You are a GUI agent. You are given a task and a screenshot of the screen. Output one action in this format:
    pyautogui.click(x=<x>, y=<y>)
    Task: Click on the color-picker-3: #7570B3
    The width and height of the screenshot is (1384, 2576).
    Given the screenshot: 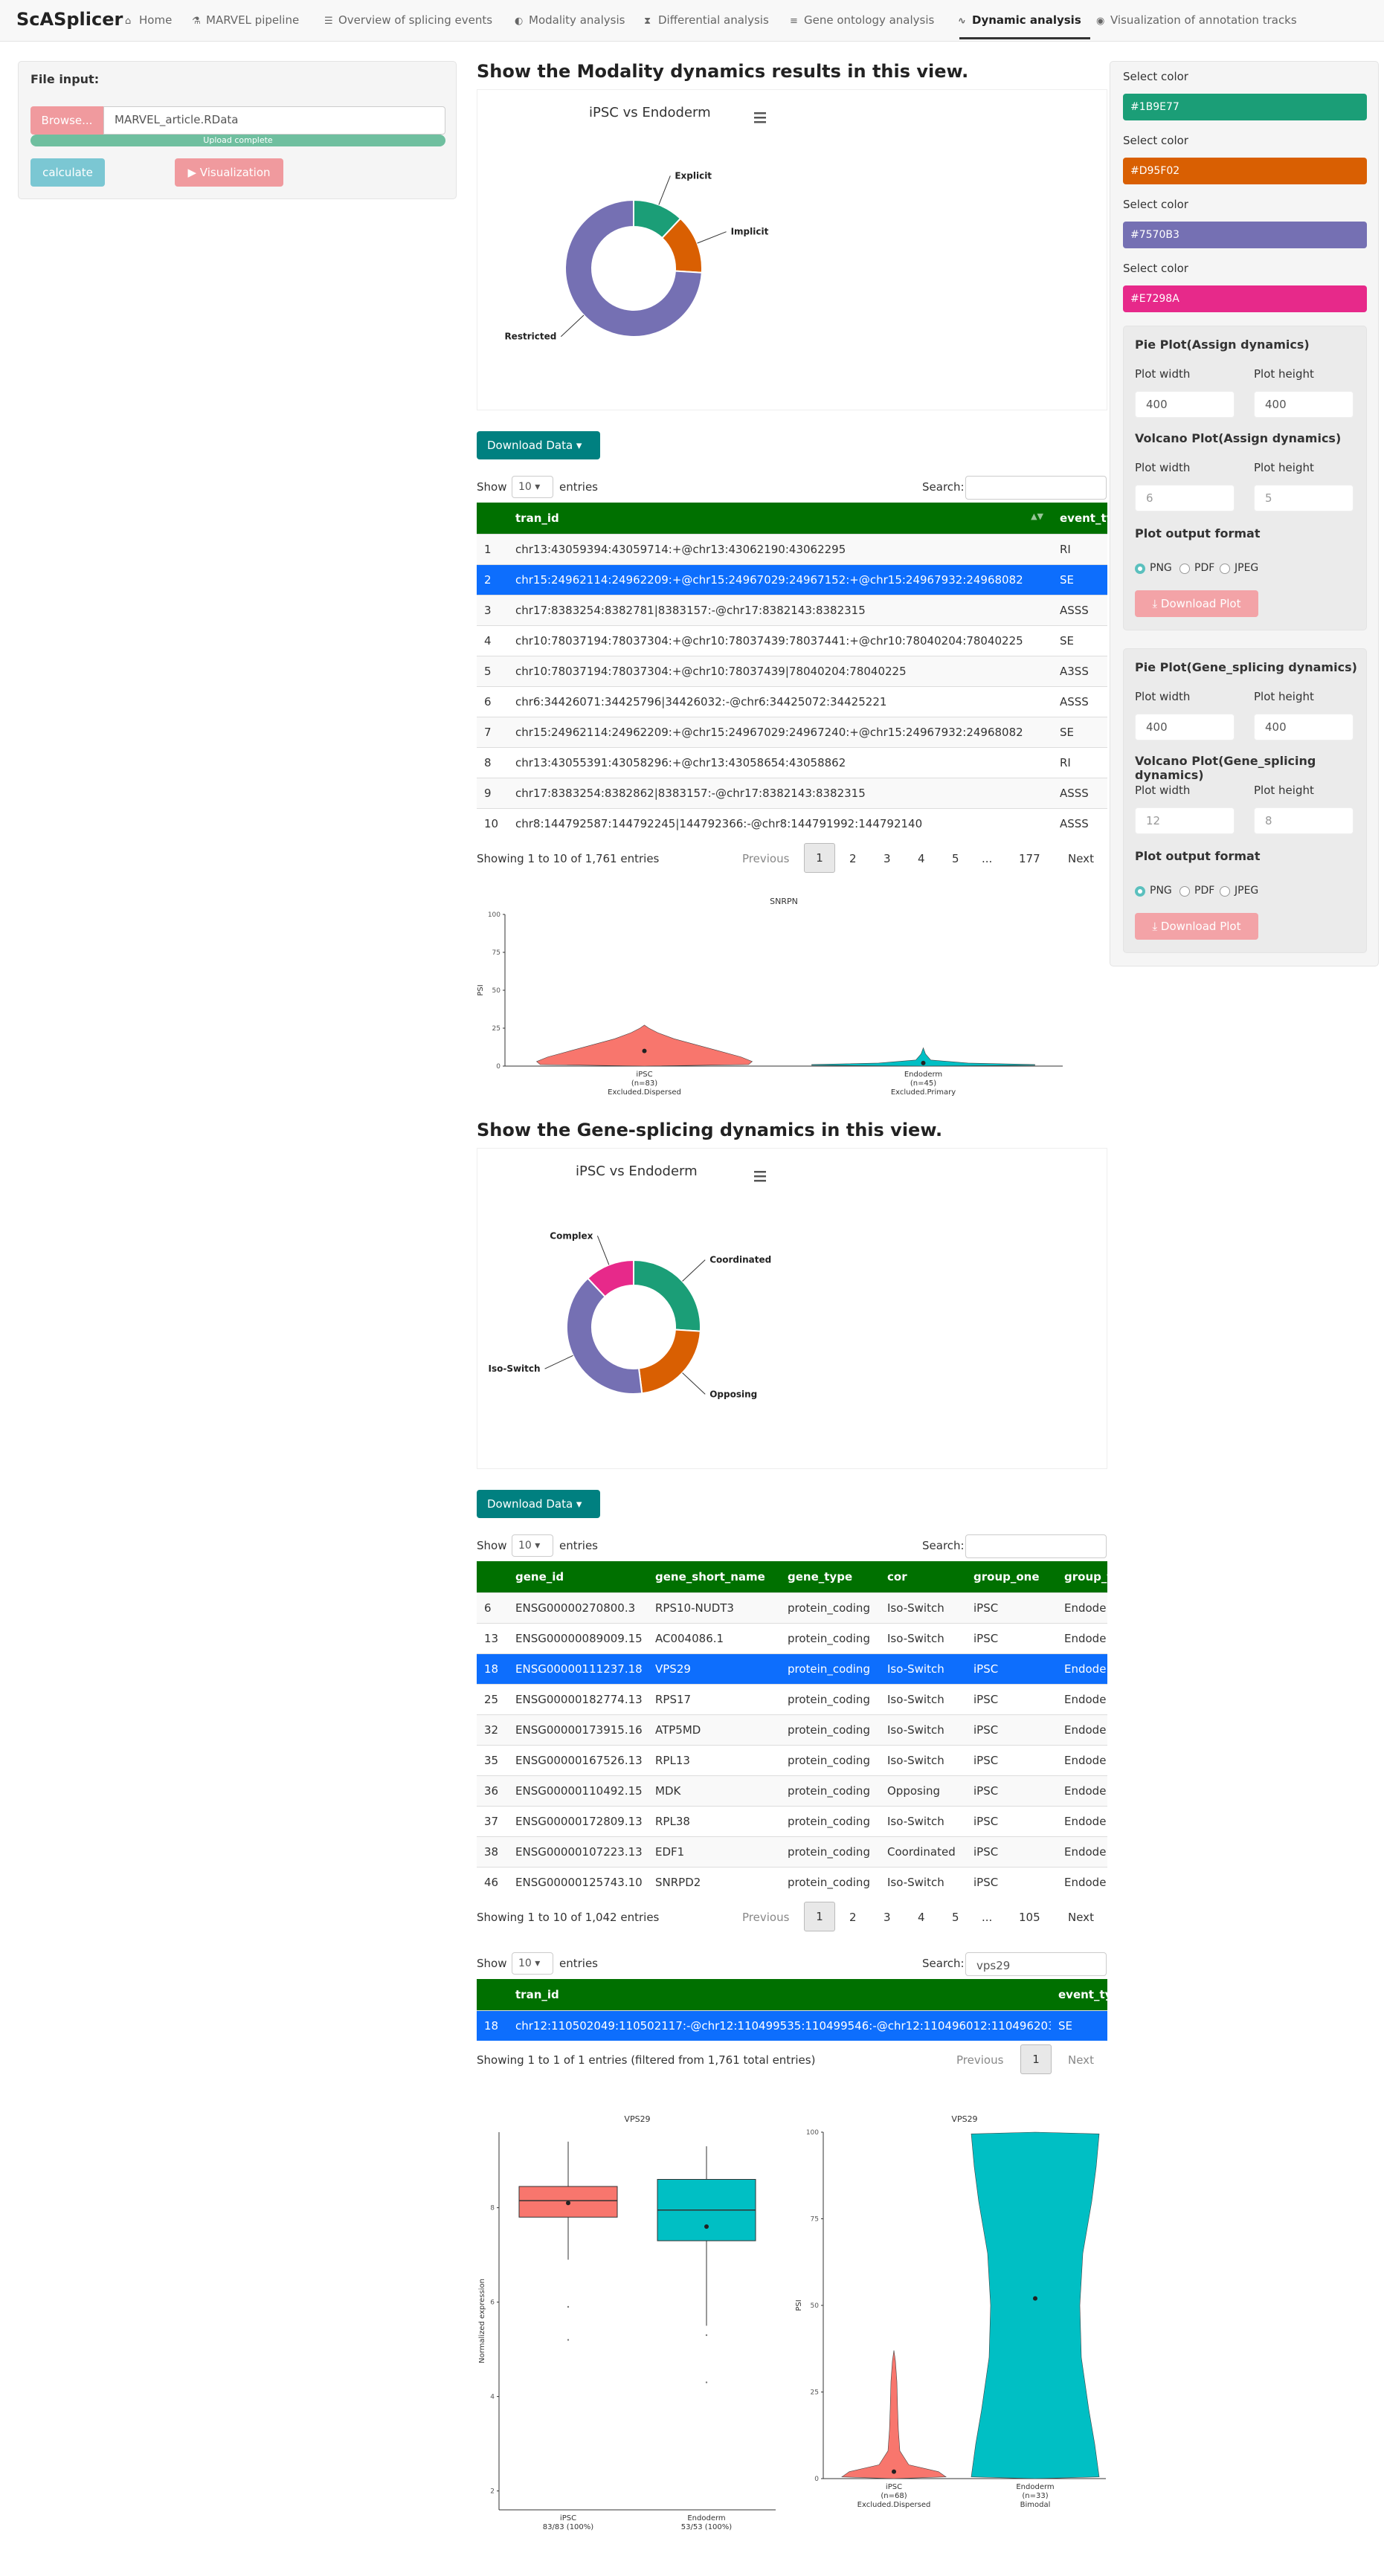 What is the action you would take?
    pyautogui.click(x=1245, y=235)
    